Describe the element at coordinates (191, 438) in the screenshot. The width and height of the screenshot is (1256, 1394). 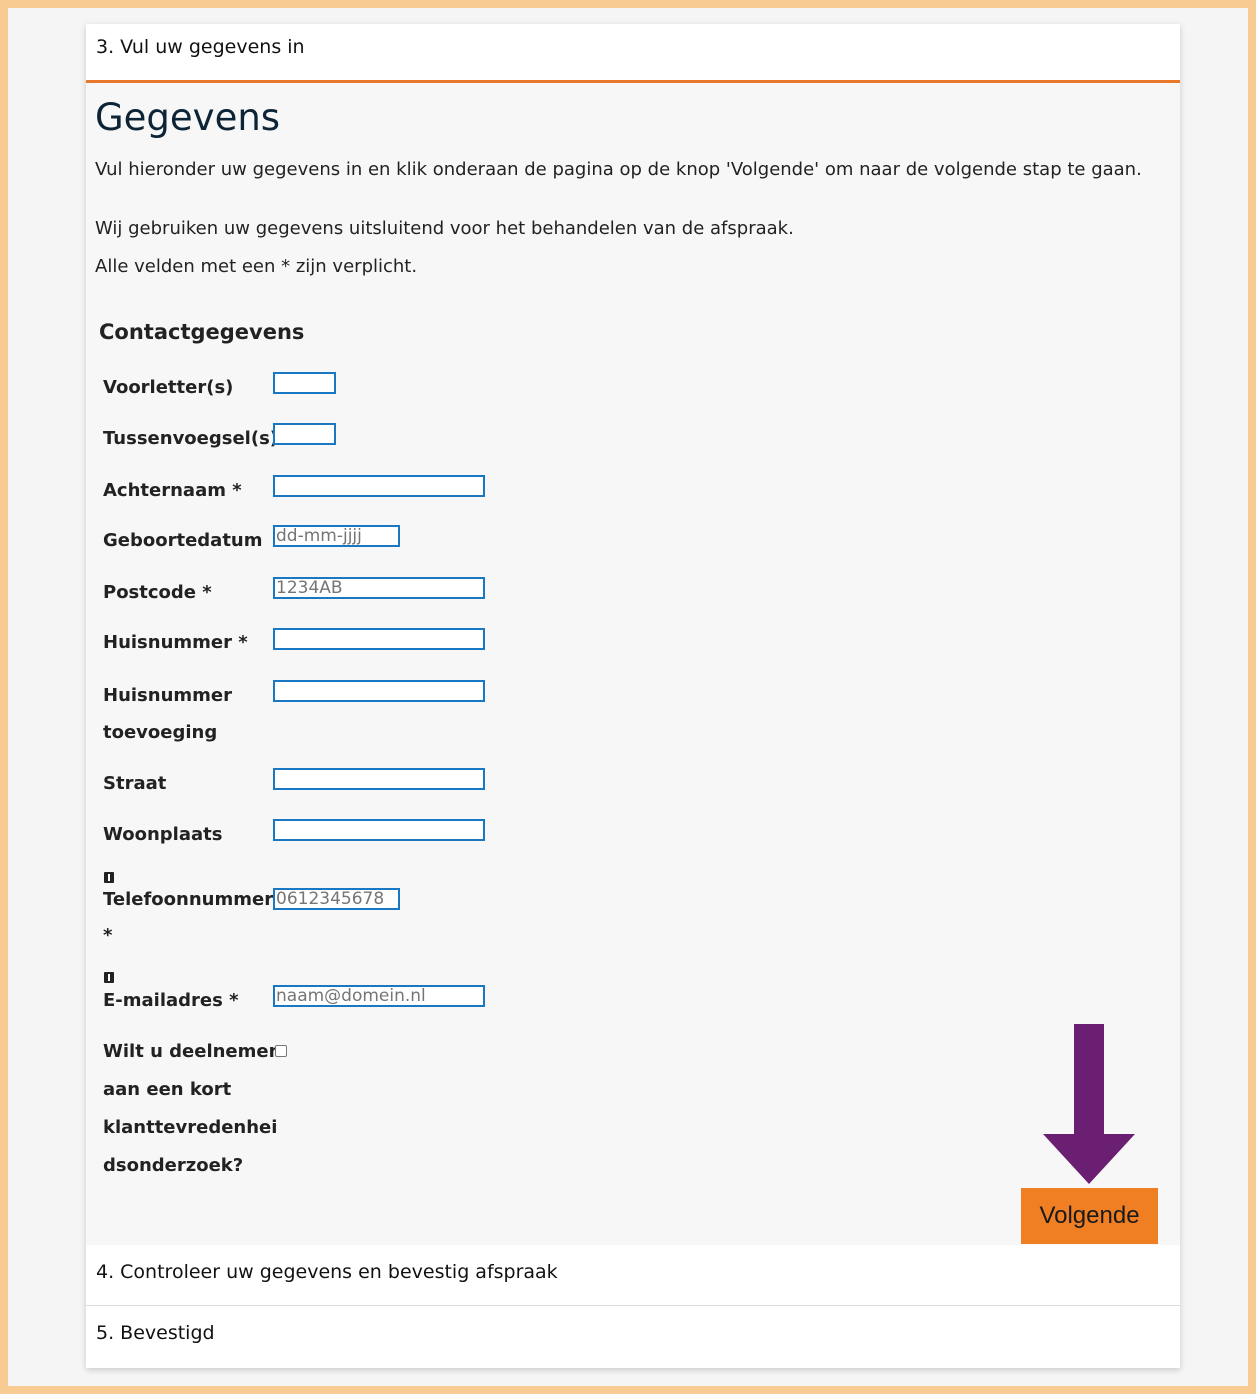
I see `tussenvoegsels-label: Tussenvoegsel(s)` at that location.